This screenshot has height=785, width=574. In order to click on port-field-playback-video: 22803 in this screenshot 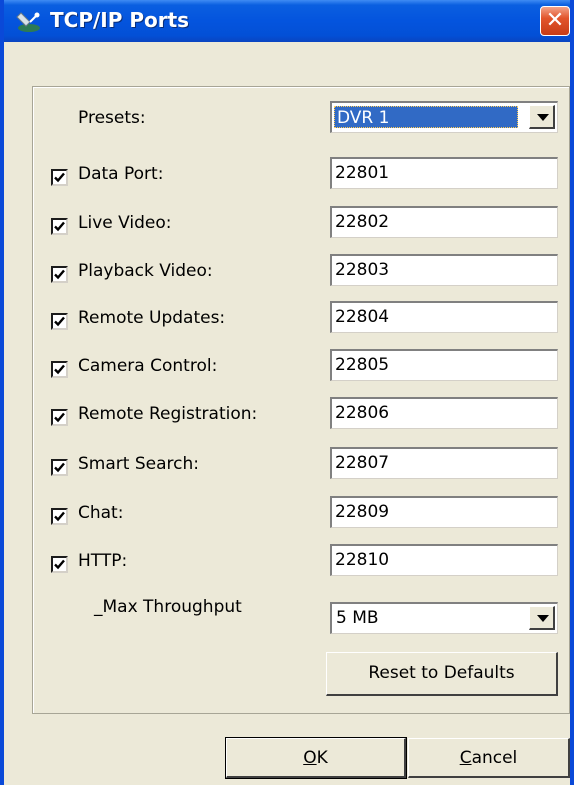, I will do `click(444, 270)`.